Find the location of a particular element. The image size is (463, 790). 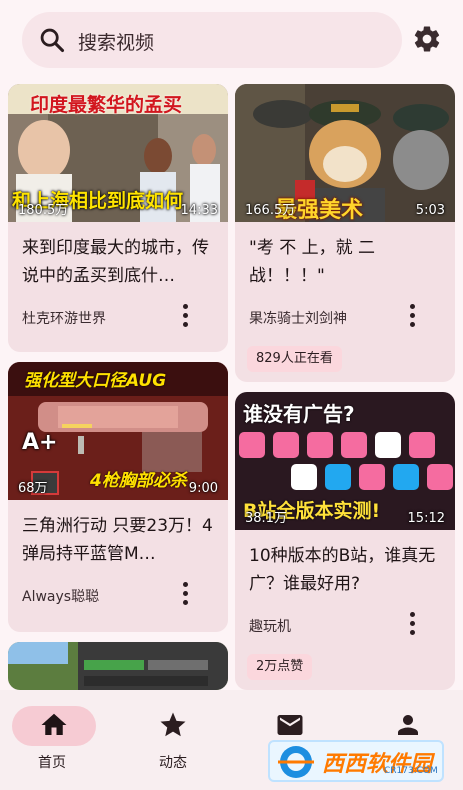

video-title: 10种版本的B站，谁真无广？谁最好用? is located at coordinates (347, 570).